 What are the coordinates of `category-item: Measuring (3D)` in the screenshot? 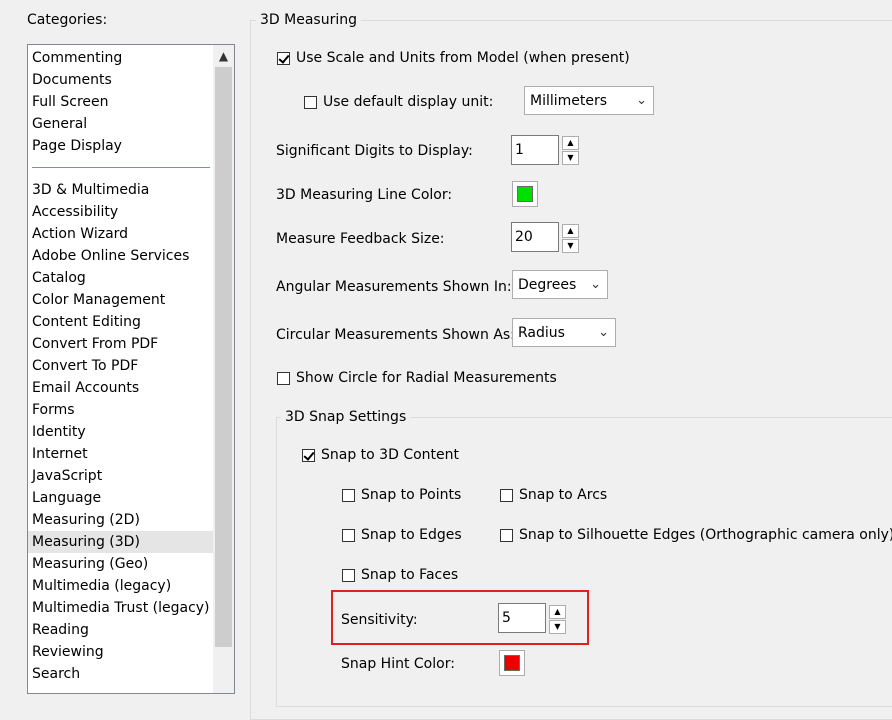 It's located at (122, 542).